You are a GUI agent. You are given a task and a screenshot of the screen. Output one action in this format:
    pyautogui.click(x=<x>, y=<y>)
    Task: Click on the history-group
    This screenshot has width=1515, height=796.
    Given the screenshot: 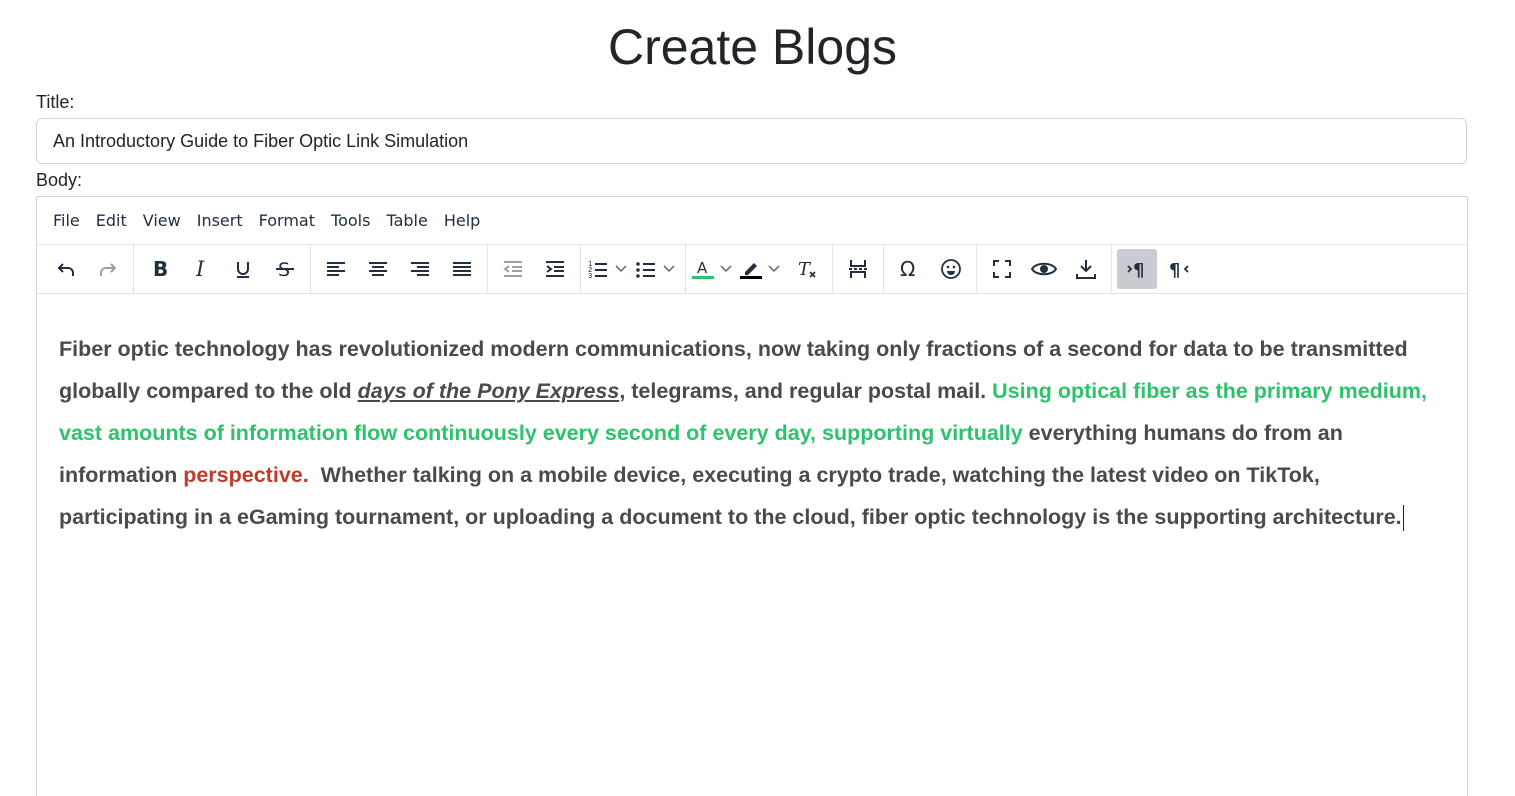 What is the action you would take?
    pyautogui.click(x=87, y=269)
    